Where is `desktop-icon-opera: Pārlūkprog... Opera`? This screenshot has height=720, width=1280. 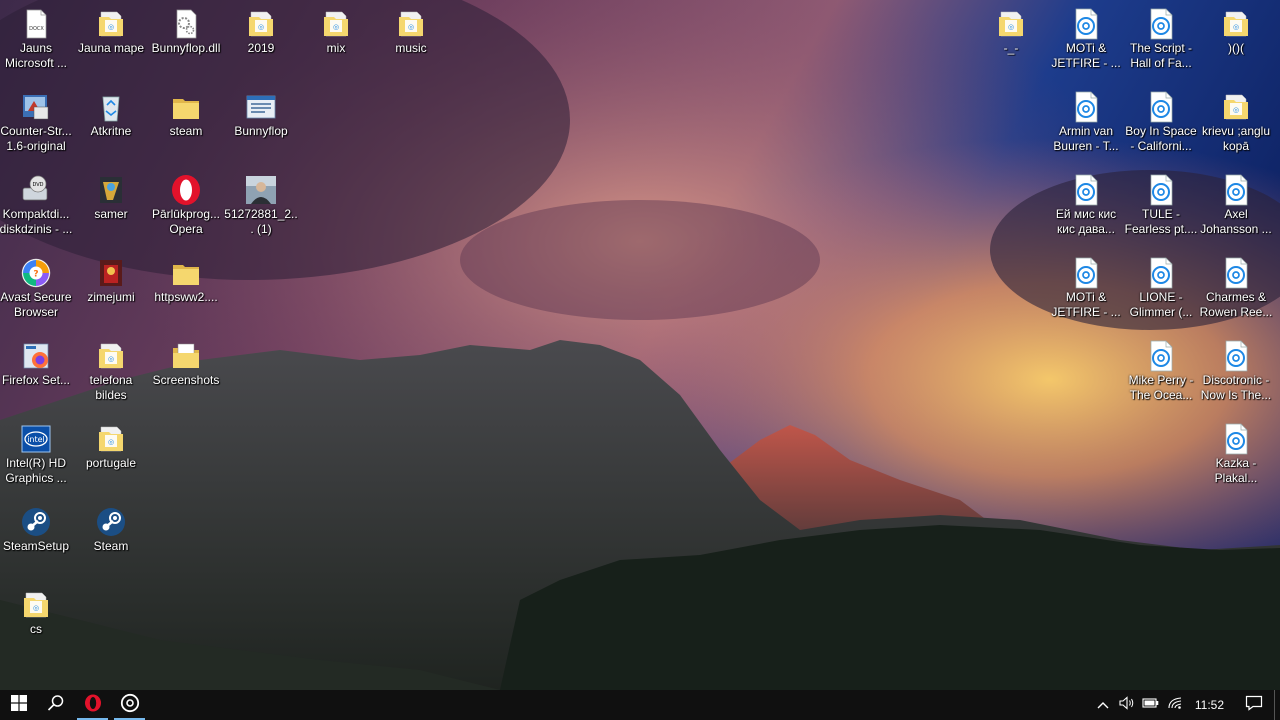 desktop-icon-opera: Pārlūkprog... Opera is located at coordinates (186, 206).